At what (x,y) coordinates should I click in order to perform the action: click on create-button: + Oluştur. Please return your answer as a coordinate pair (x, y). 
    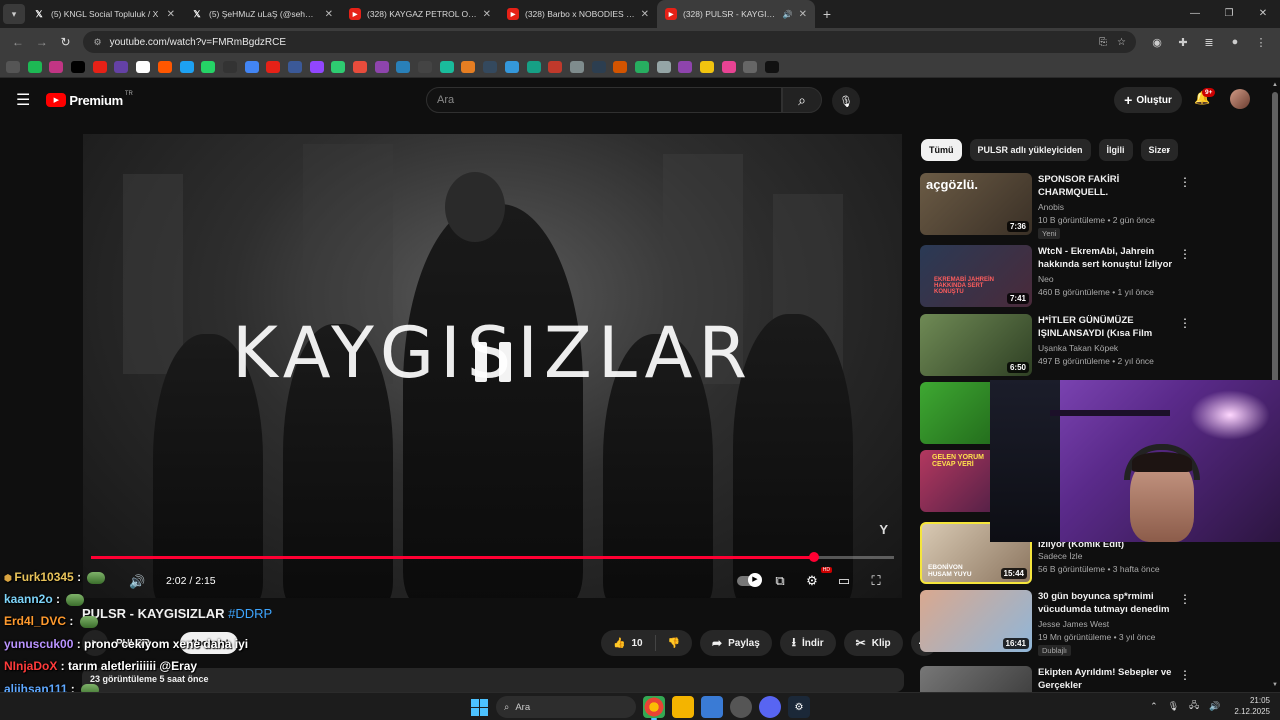
    Looking at the image, I should click on (1148, 100).